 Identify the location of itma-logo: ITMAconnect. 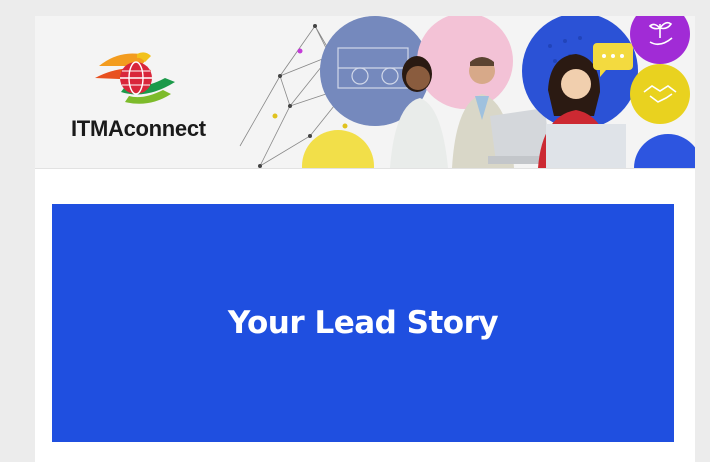
(138, 99).